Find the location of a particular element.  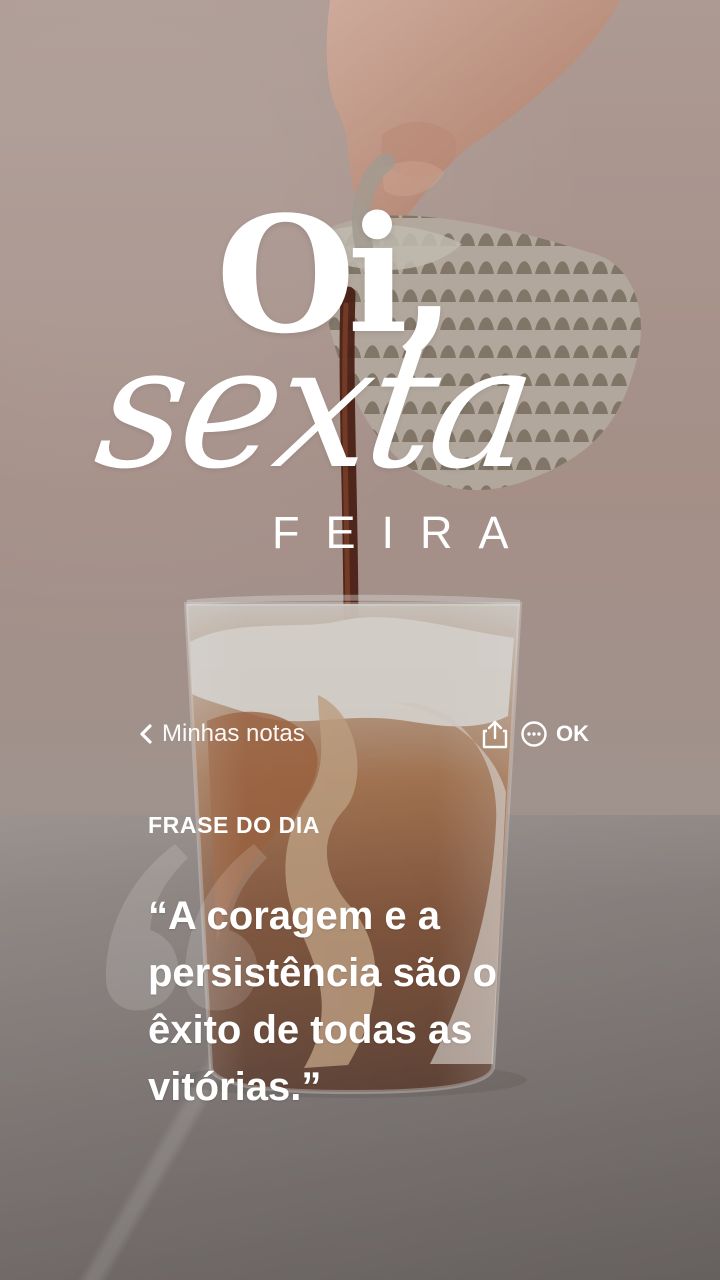

share-icon is located at coordinates (495, 734).